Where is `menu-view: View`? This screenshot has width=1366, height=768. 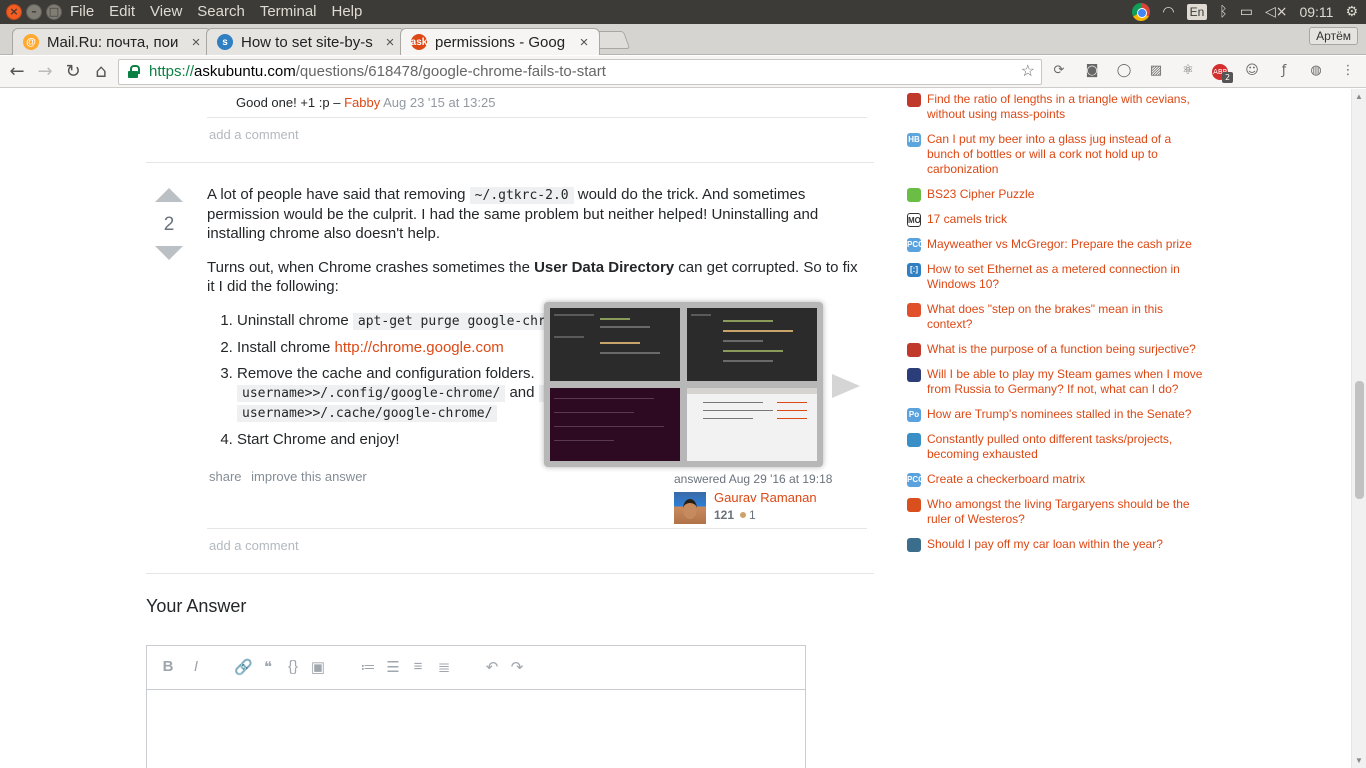
menu-view: View is located at coordinates (166, 11).